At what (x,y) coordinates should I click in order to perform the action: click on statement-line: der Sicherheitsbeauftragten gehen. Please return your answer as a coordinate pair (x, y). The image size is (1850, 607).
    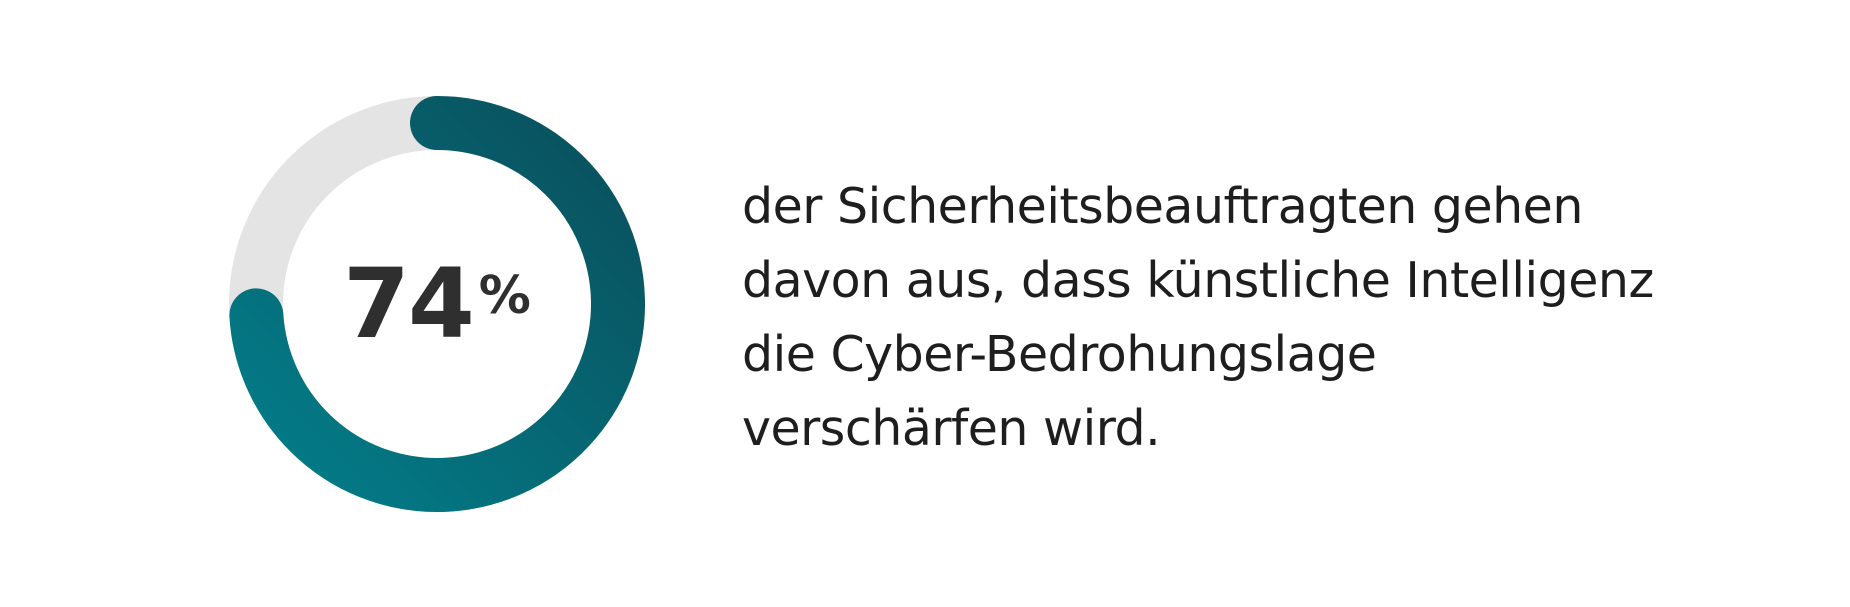
    Looking at the image, I should click on (1162, 206).